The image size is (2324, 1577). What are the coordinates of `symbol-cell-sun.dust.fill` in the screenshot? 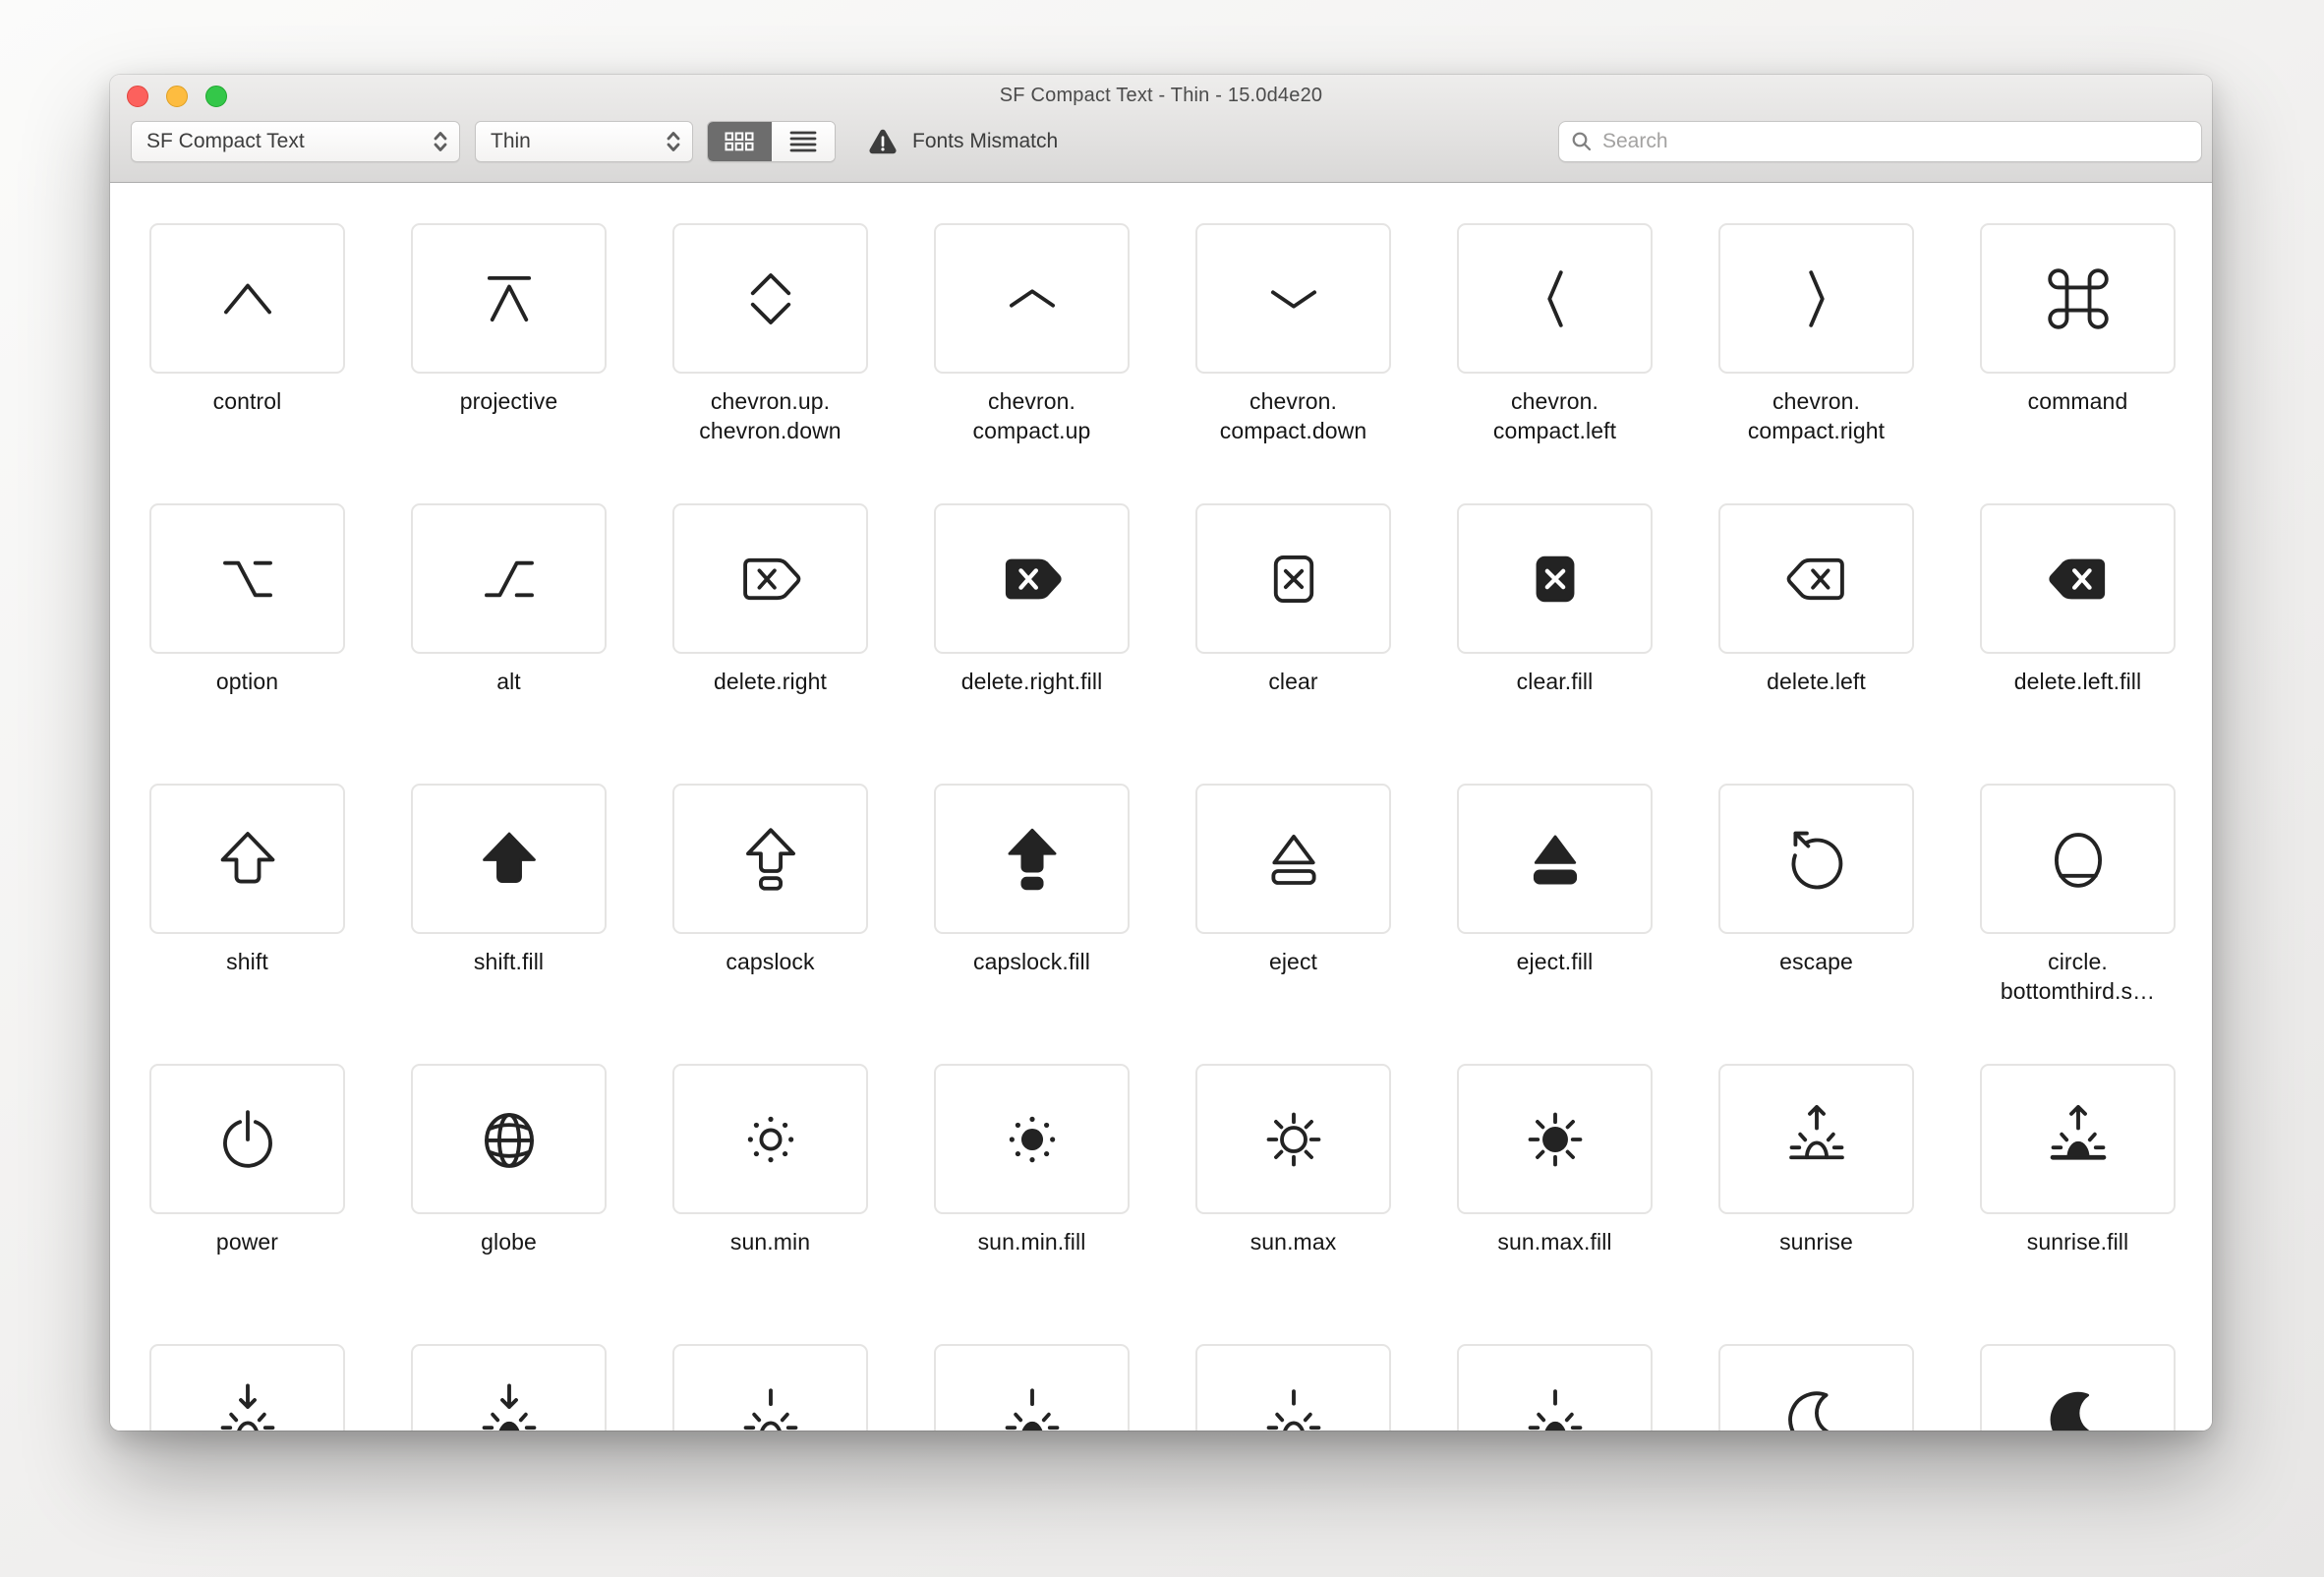 It's located at (1032, 1387).